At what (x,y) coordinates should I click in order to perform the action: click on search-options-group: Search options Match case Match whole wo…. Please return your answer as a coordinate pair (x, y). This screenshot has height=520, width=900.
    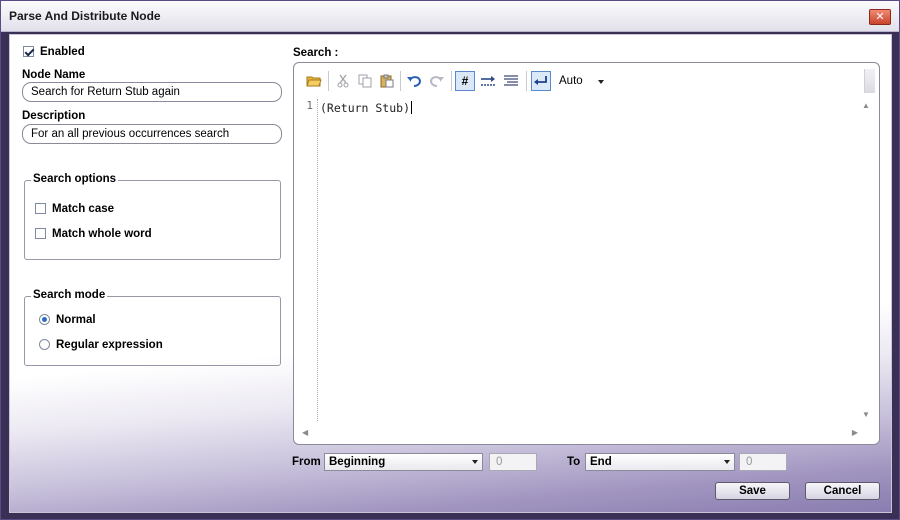
    Looking at the image, I should click on (152, 216).